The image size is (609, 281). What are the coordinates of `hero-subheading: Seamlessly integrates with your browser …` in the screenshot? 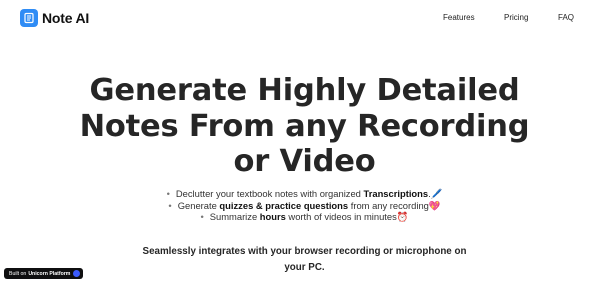 It's located at (304, 259).